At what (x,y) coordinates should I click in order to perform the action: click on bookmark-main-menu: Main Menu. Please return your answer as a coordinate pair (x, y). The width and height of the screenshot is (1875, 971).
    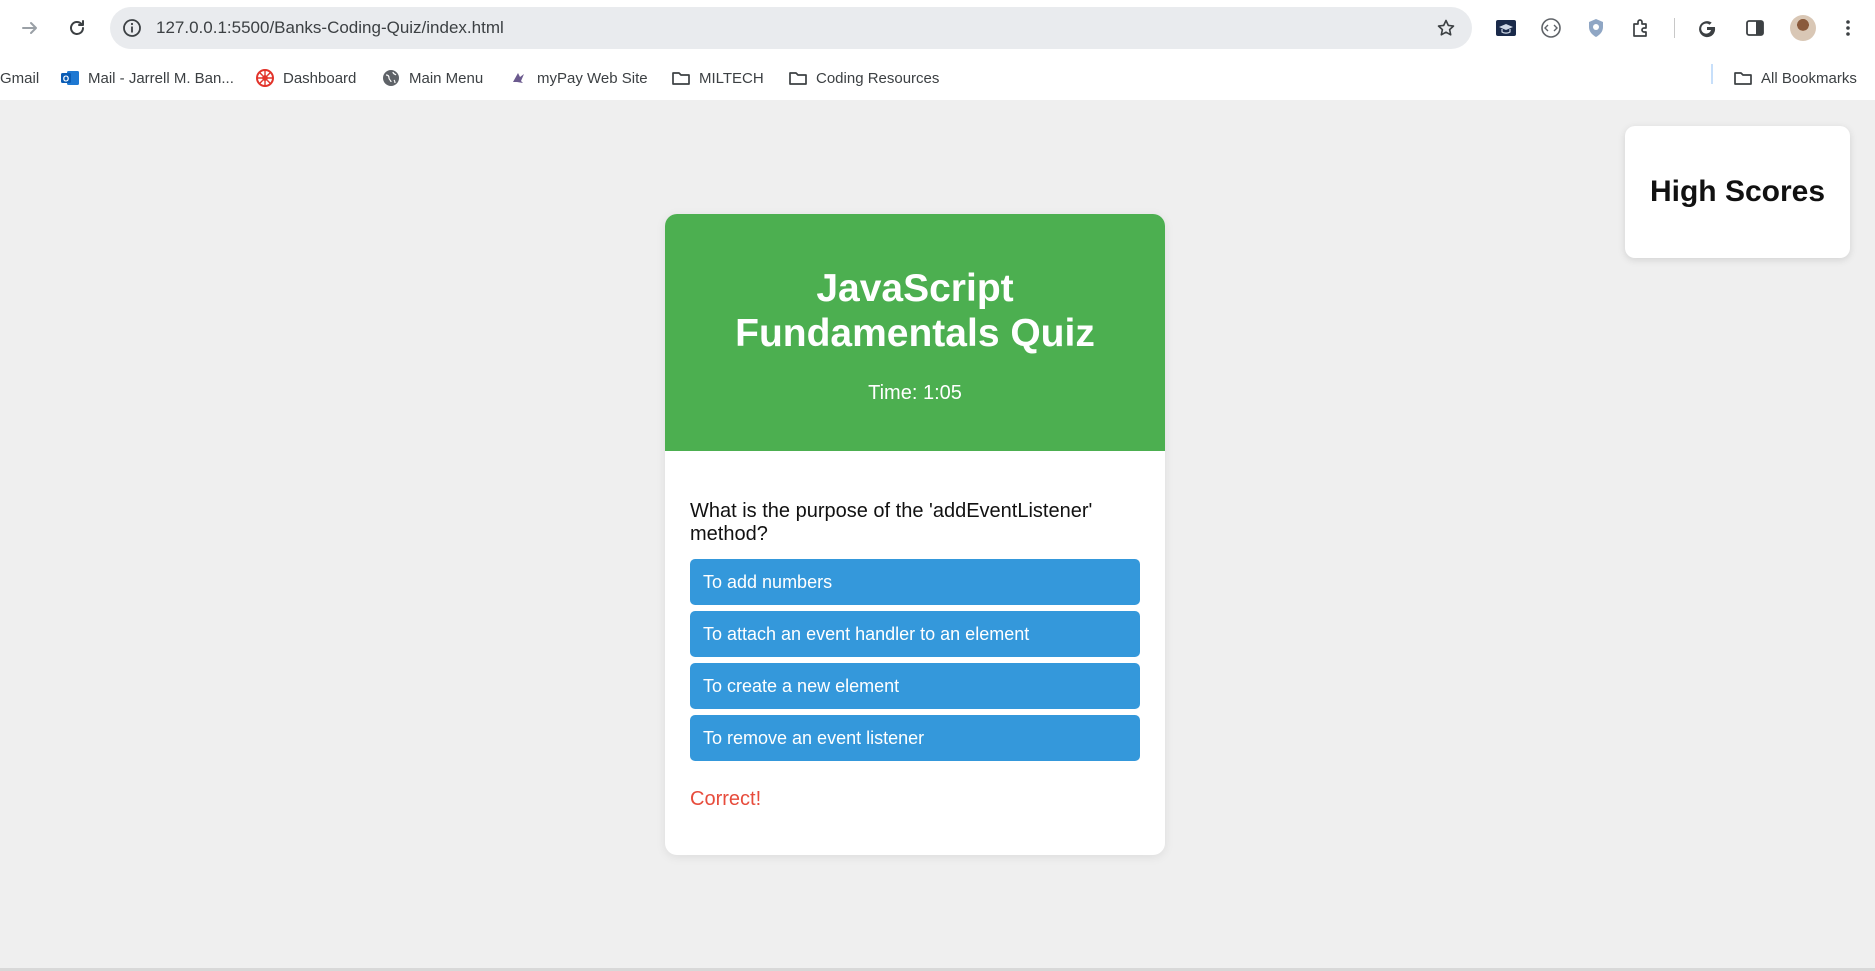
    Looking at the image, I should click on (432, 78).